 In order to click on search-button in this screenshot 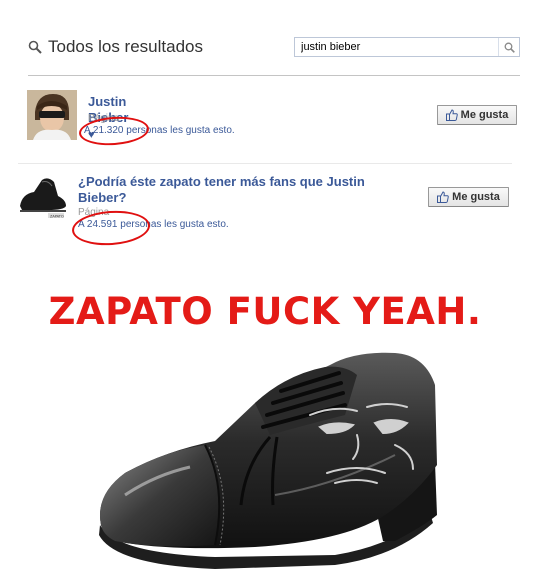, I will do `click(508, 47)`.